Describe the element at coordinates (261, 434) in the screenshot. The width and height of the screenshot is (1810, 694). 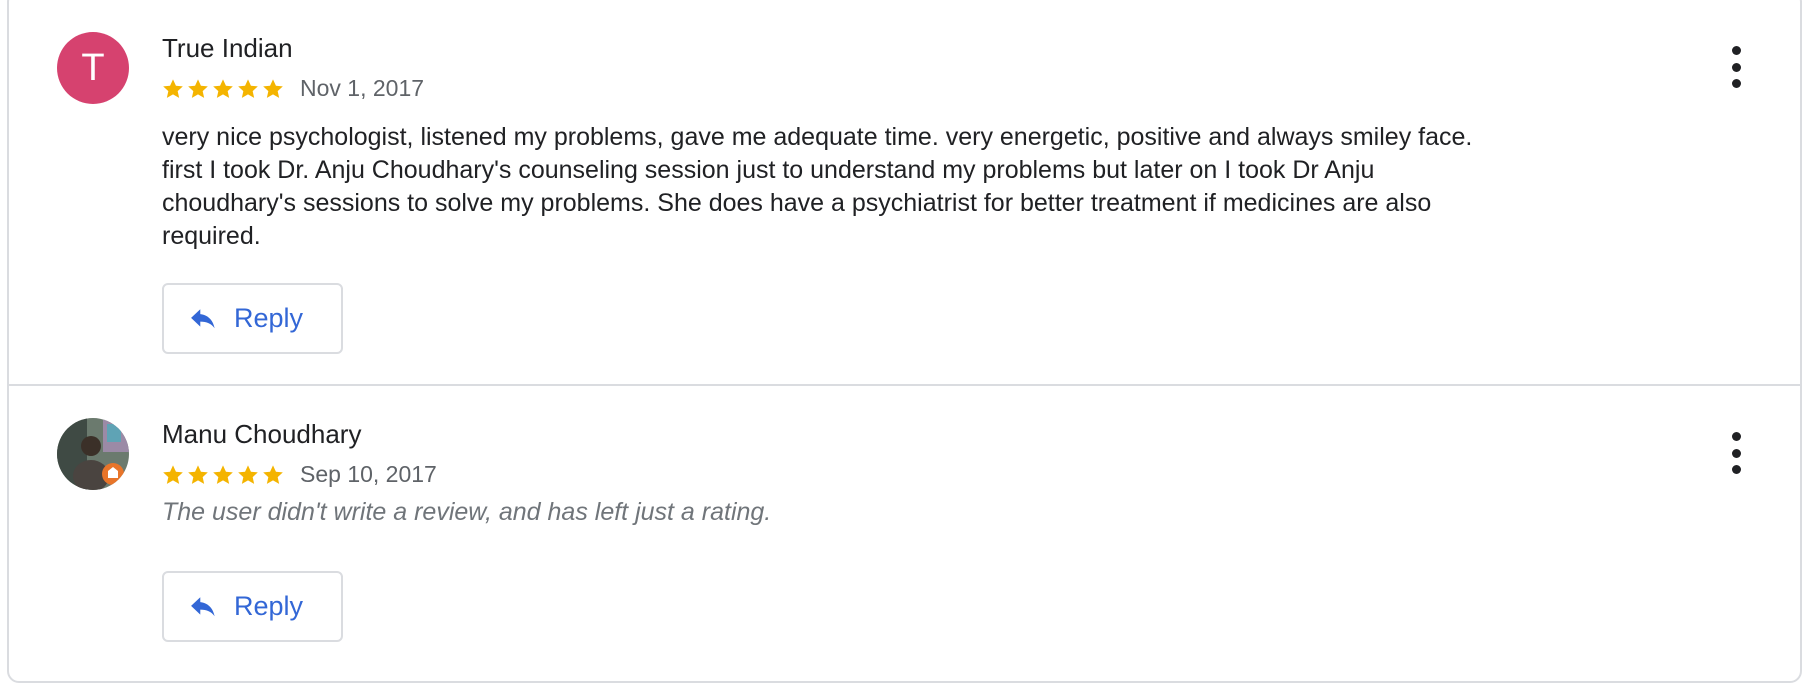
I see `reviewer-name: Manu Choudhary` at that location.